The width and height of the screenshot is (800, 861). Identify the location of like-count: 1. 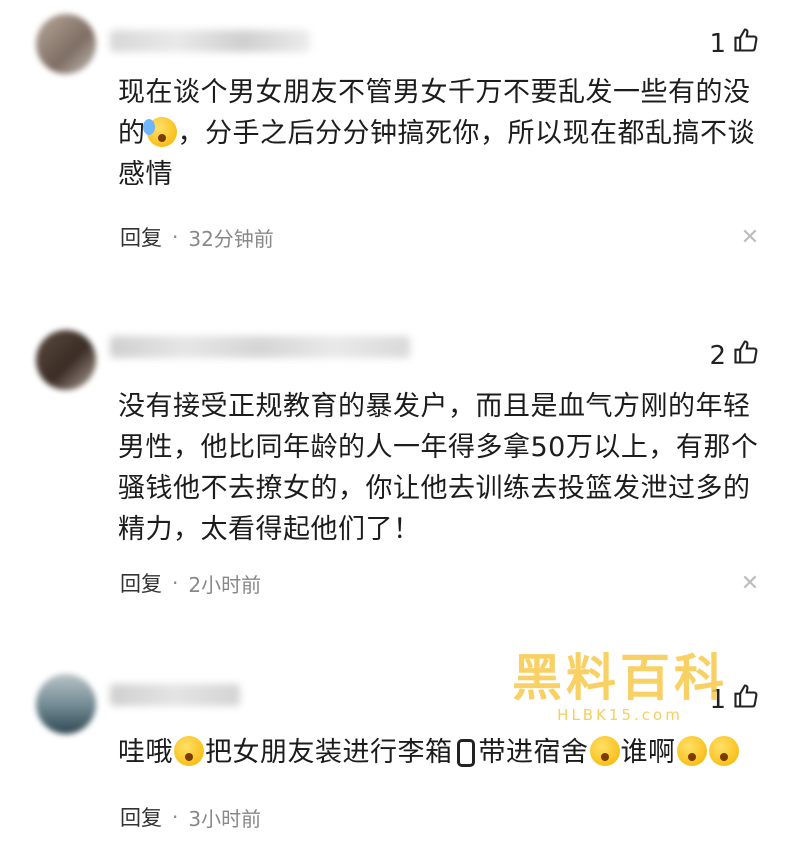
(717, 43).